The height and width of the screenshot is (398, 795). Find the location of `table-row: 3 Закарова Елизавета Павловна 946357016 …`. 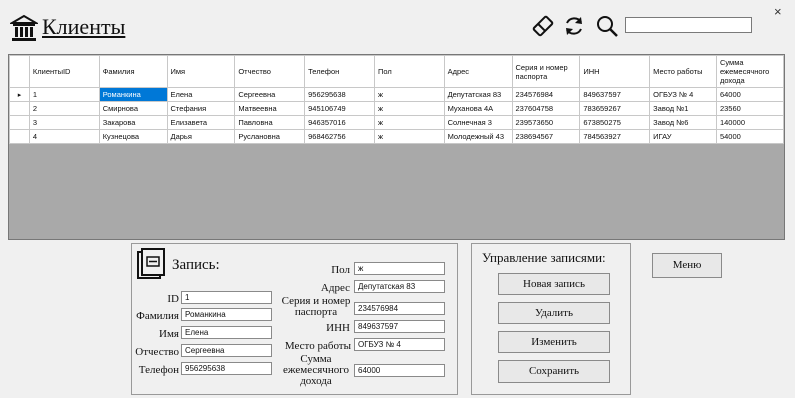

table-row: 3 Закарова Елизавета Павловна 946357016 … is located at coordinates (396, 122).